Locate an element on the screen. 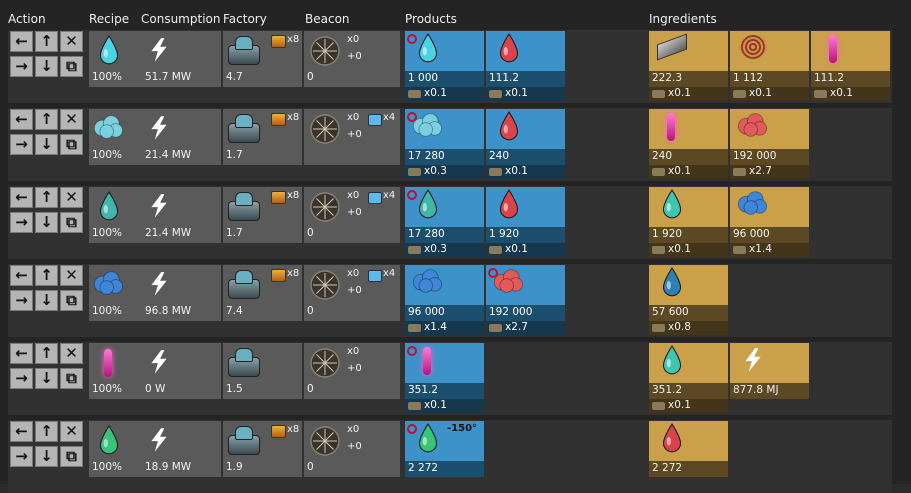  product-belt-bar: x0.1 is located at coordinates (525, 250).